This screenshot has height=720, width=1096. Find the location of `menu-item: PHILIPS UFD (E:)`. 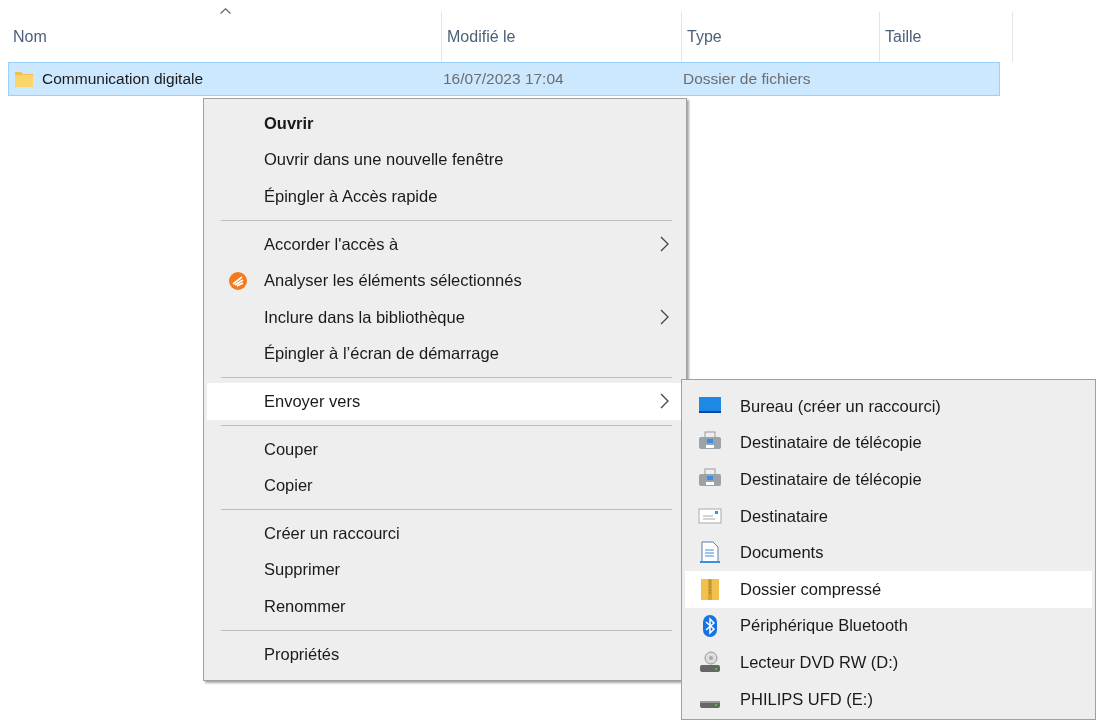

menu-item: PHILIPS UFD (E:) is located at coordinates (888, 699).